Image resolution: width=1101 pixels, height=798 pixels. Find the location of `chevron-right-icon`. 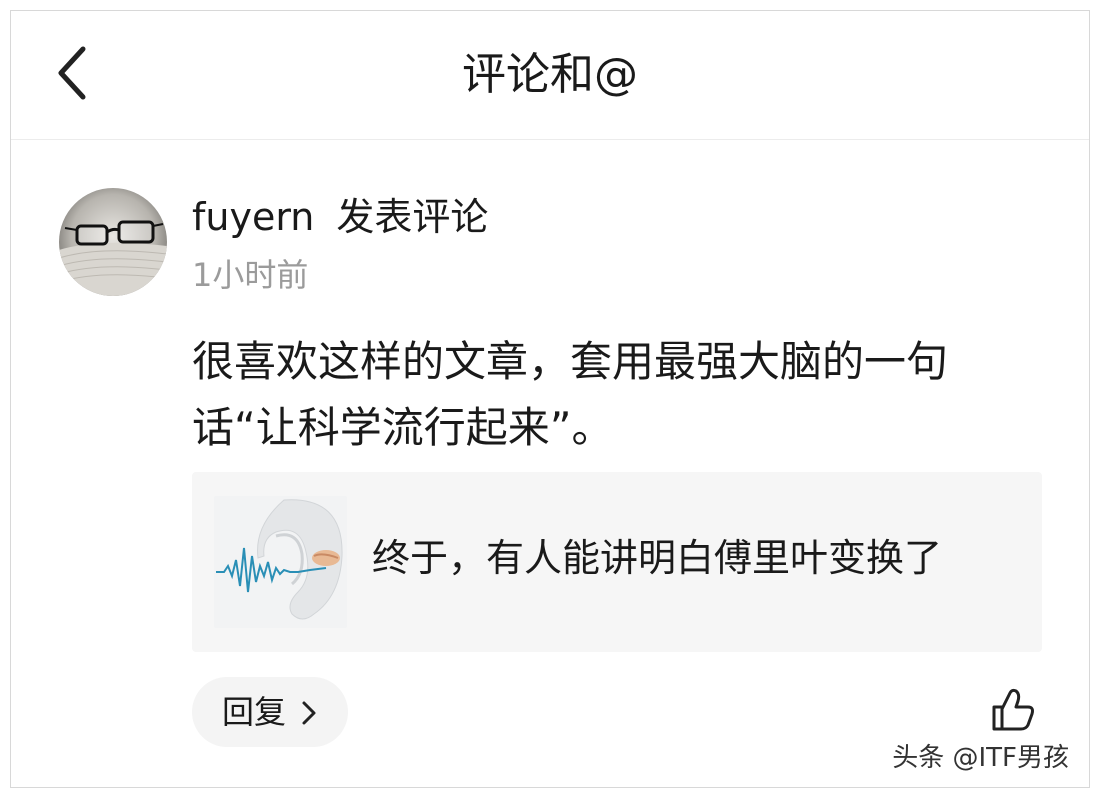

chevron-right-icon is located at coordinates (309, 713).